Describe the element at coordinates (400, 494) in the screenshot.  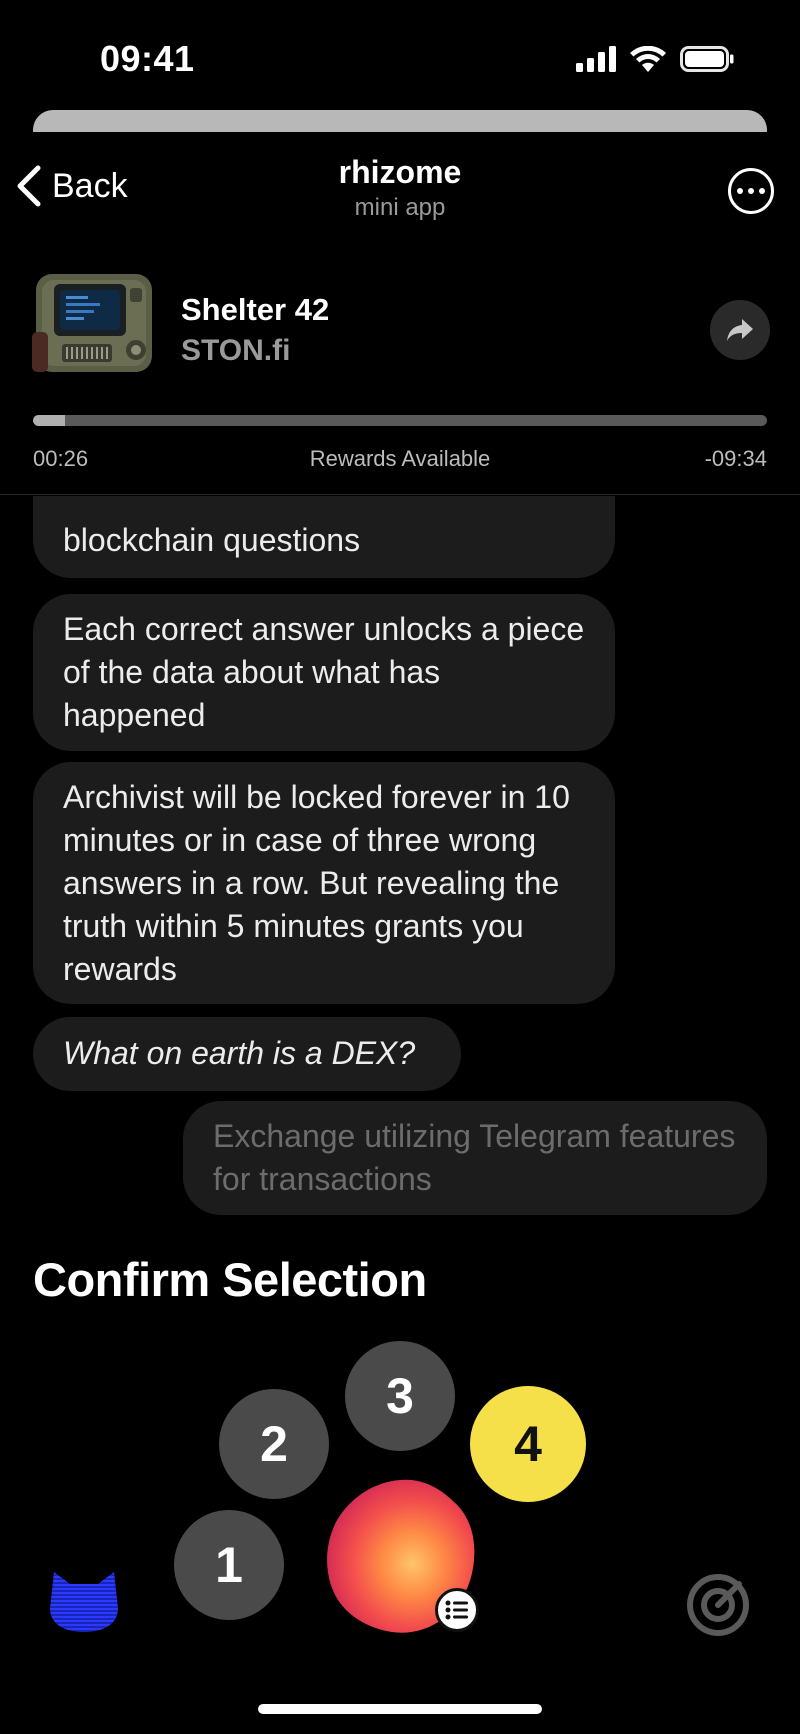
I see `divider` at that location.